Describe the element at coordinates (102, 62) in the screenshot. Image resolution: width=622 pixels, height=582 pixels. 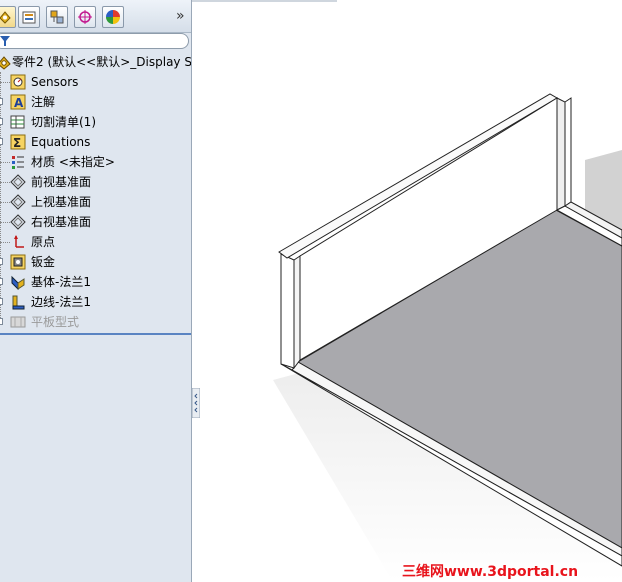
I see `tree-root-label: 零件2 (默认<<默认>_Display St` at that location.